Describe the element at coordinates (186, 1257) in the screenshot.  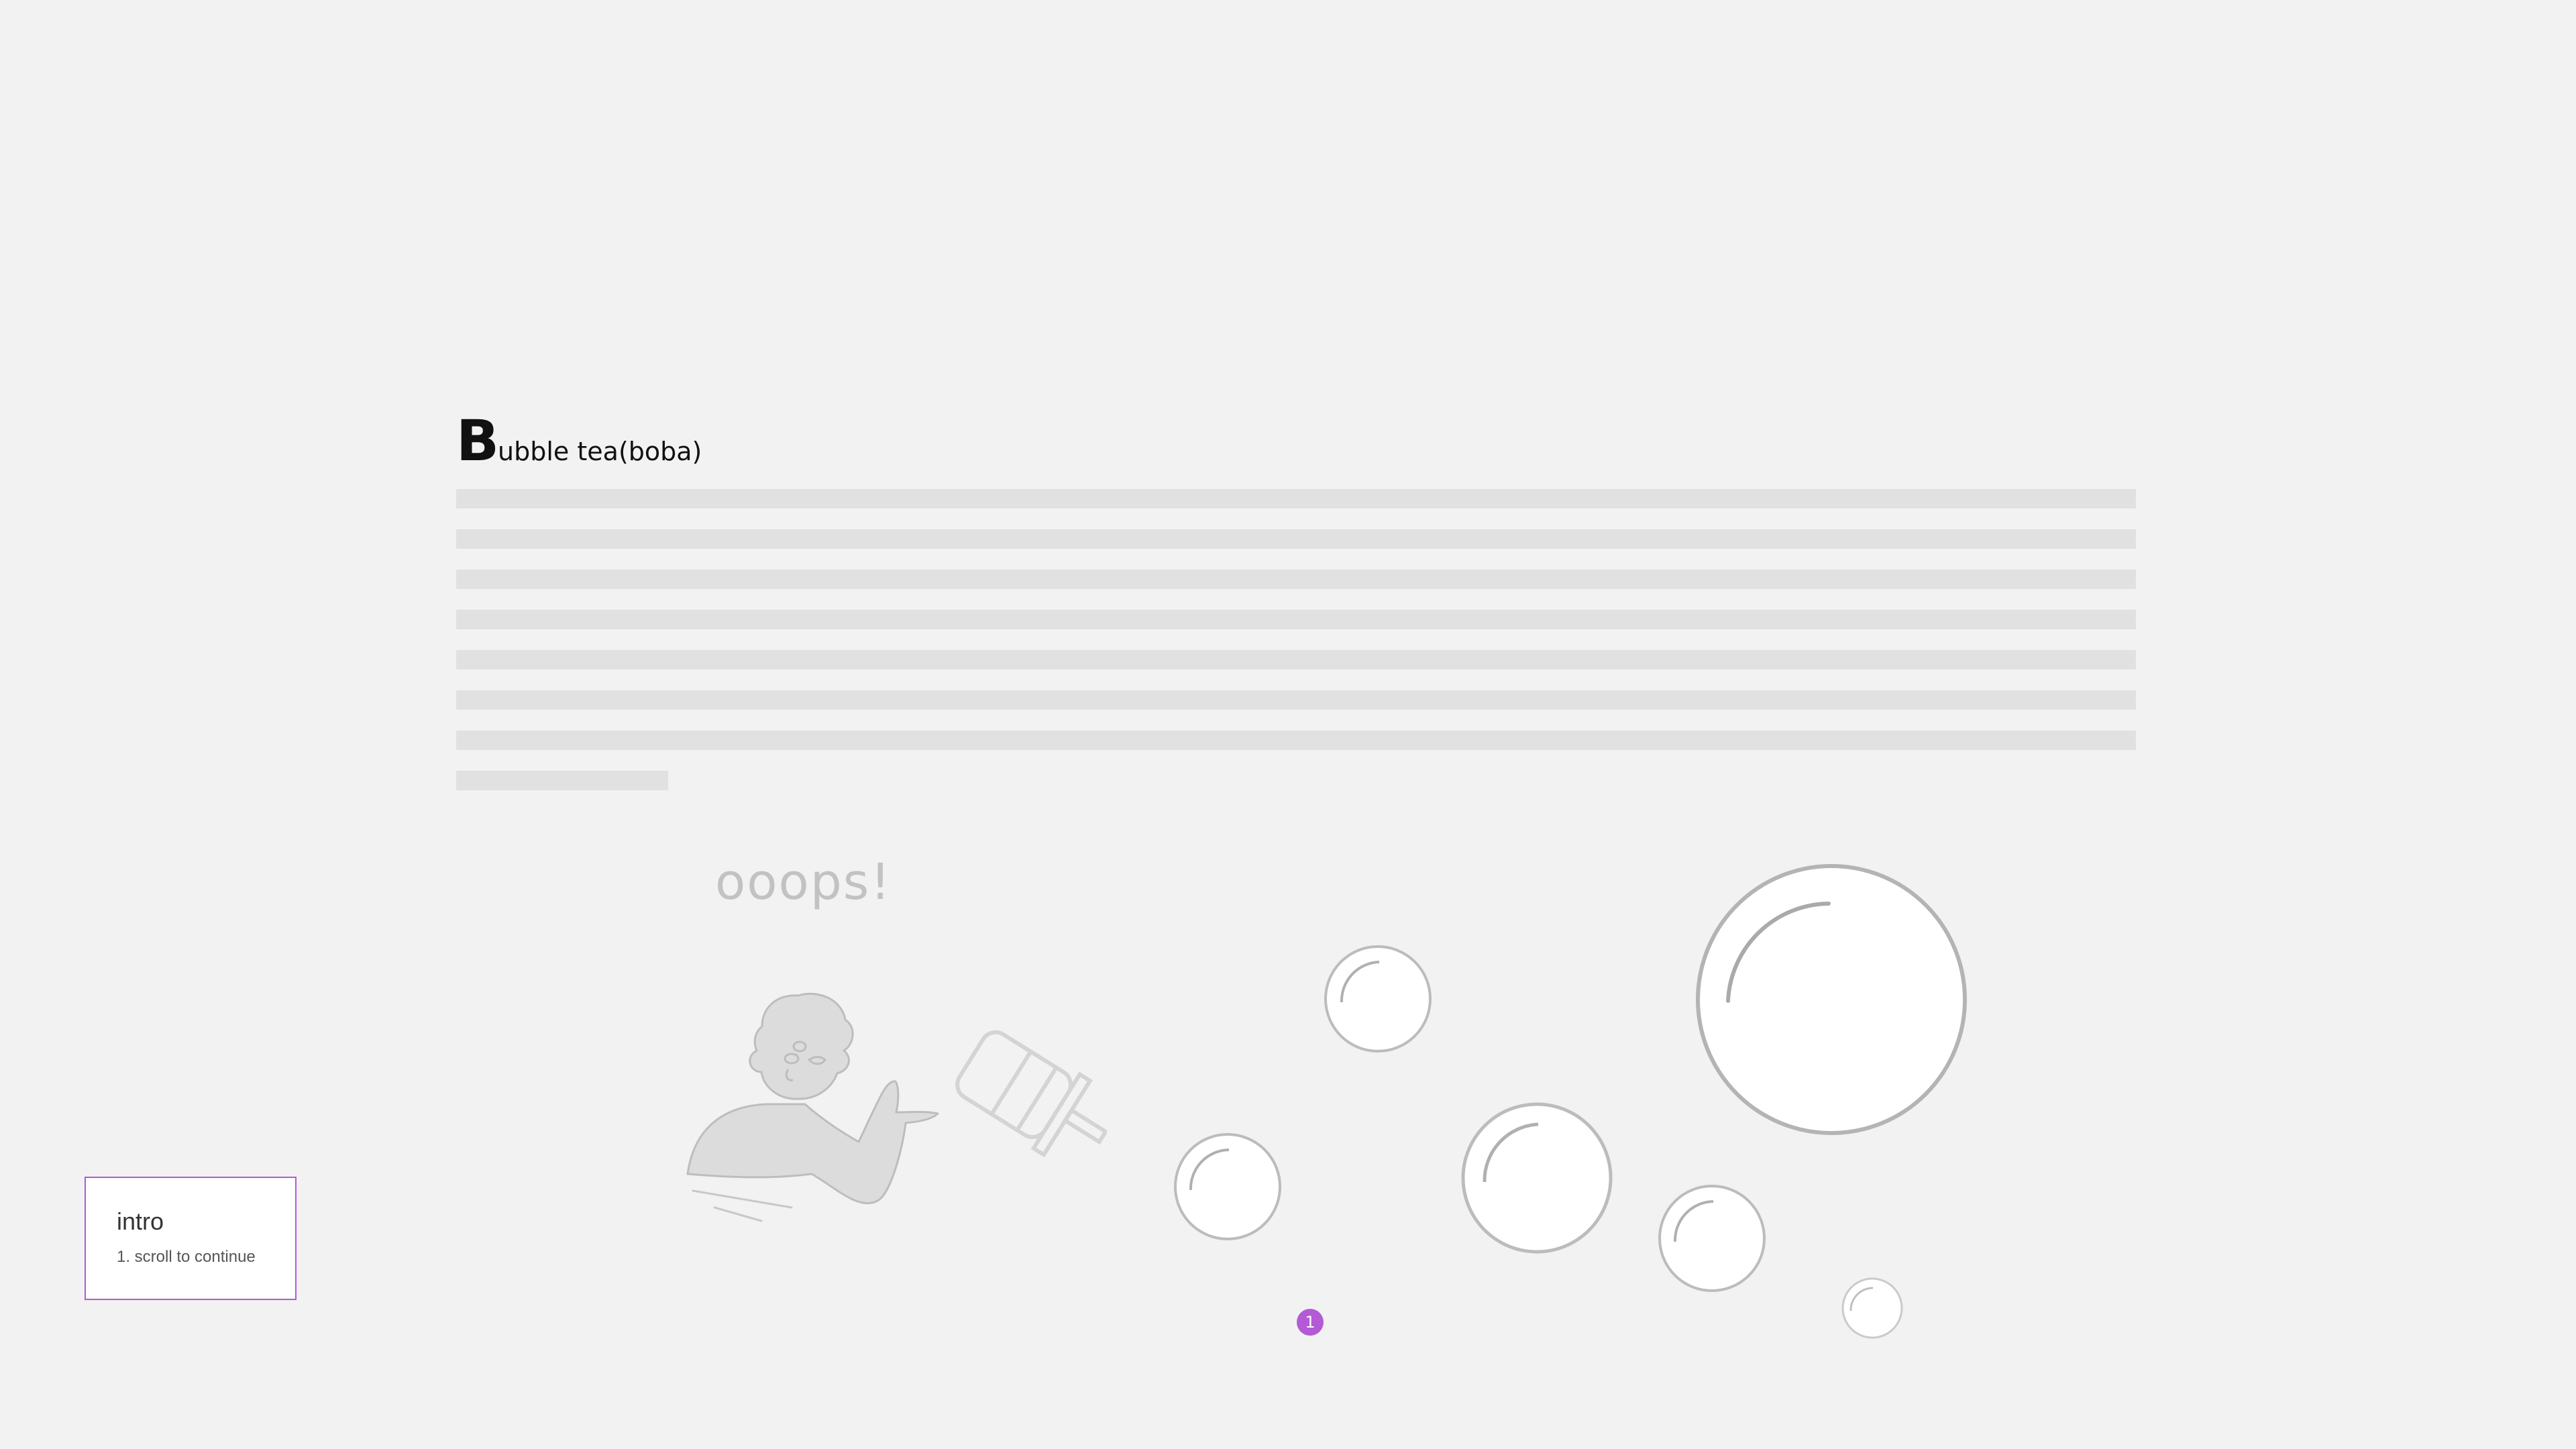
I see `intro-card-instruction: 1. scroll to continue` at that location.